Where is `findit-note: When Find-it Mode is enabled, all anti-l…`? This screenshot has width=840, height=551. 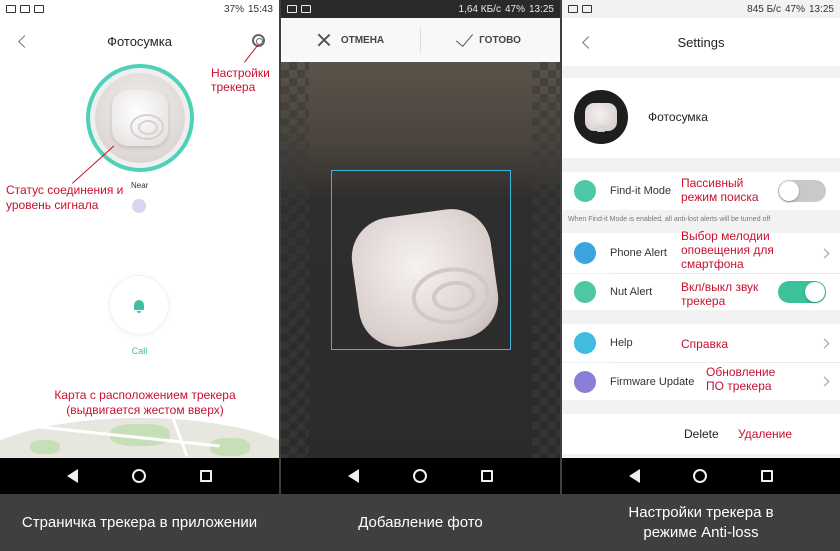
findit-note: When Find-it Mode is enabled, all anti-l… is located at coordinates (669, 219).